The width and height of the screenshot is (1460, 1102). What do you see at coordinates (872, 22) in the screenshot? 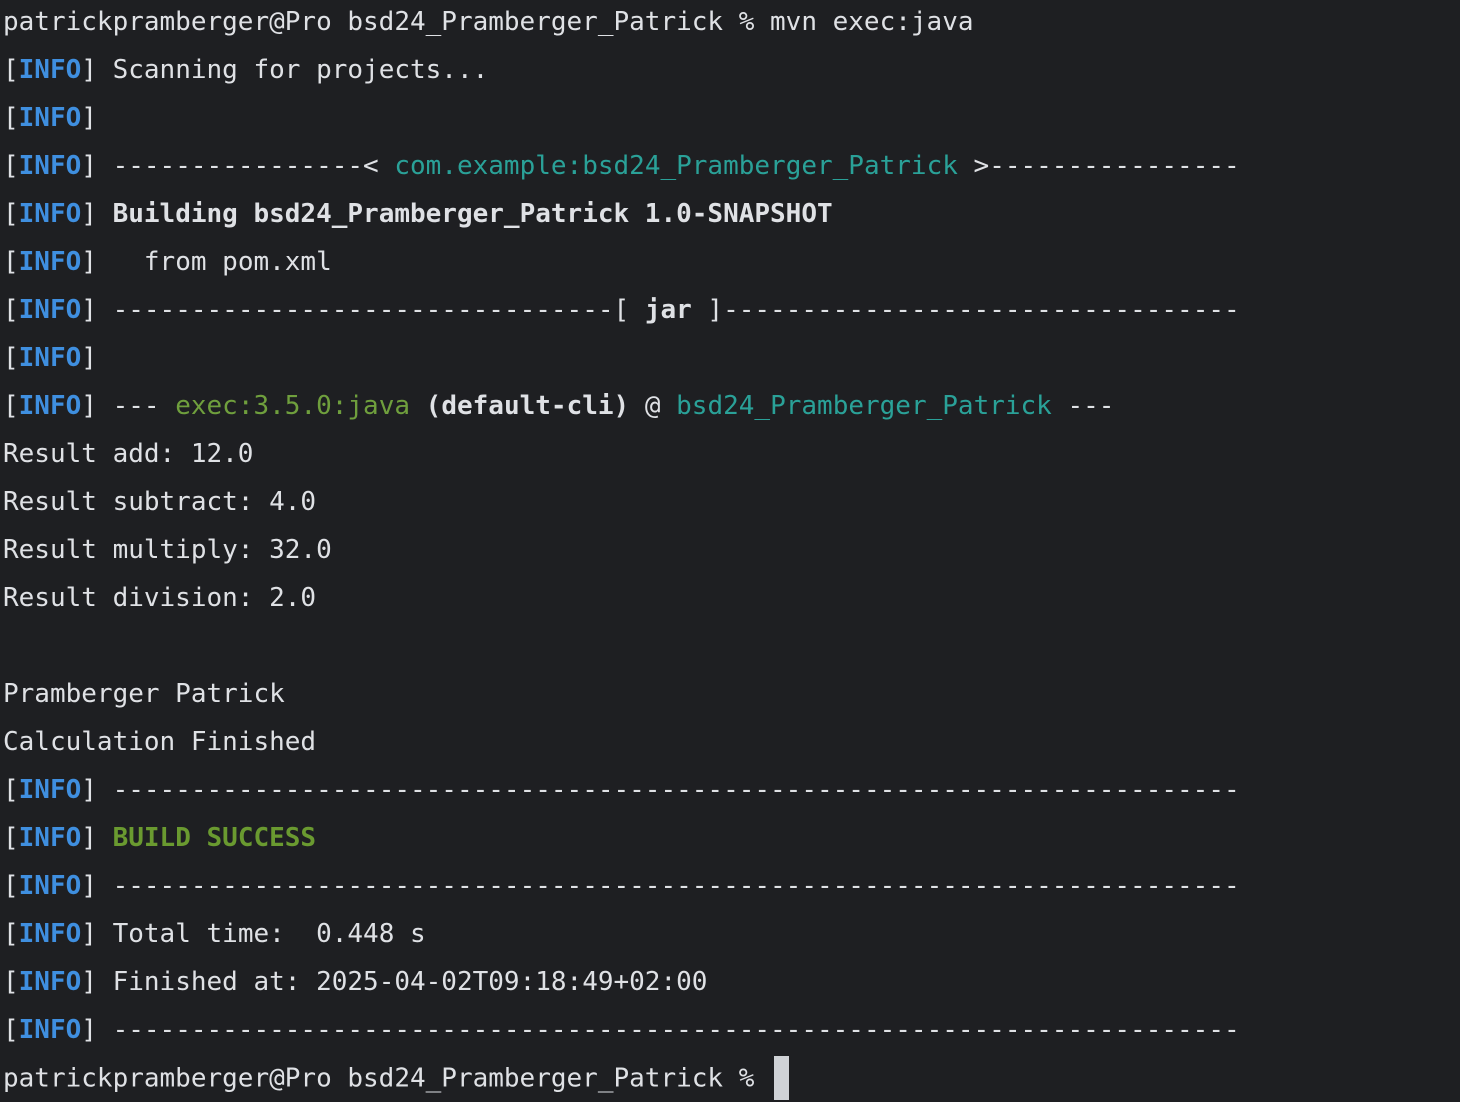
I see `shell-command: mvn exec:java` at bounding box center [872, 22].